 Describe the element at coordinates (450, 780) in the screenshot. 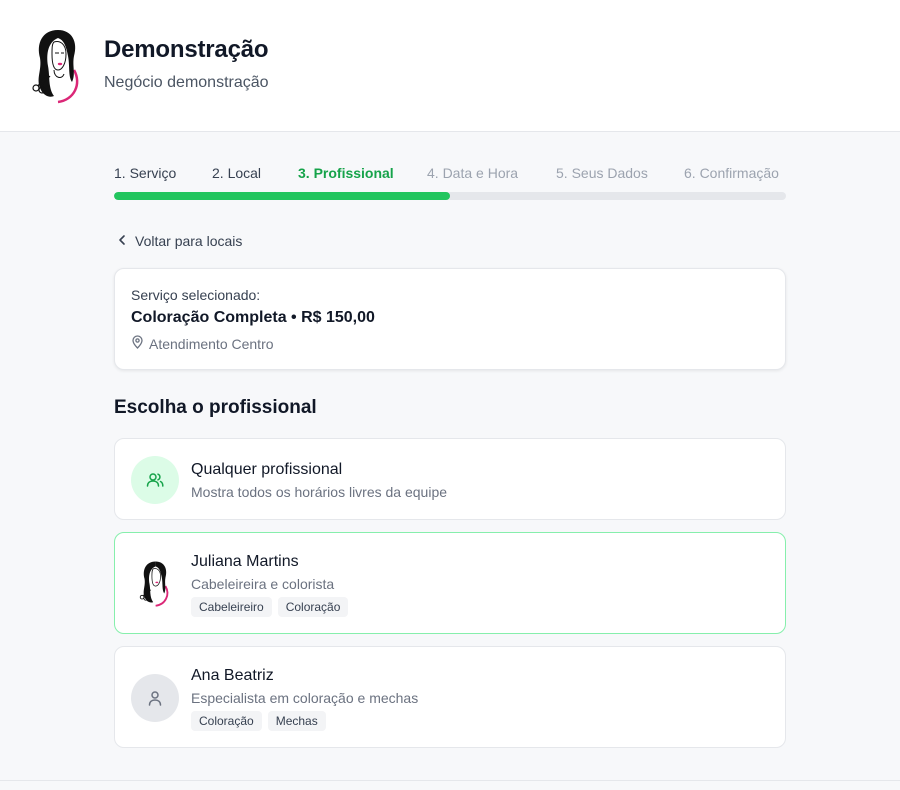

I see `footer-divider` at that location.